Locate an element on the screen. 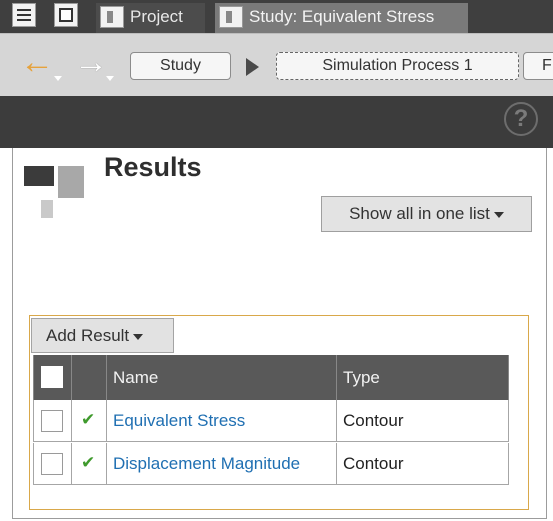  select-all-checkbox is located at coordinates (52, 377).